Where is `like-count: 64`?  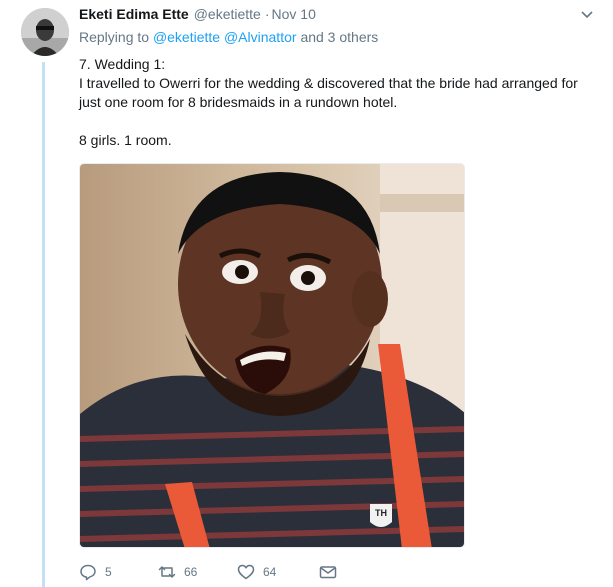
like-count: 64 is located at coordinates (270, 572).